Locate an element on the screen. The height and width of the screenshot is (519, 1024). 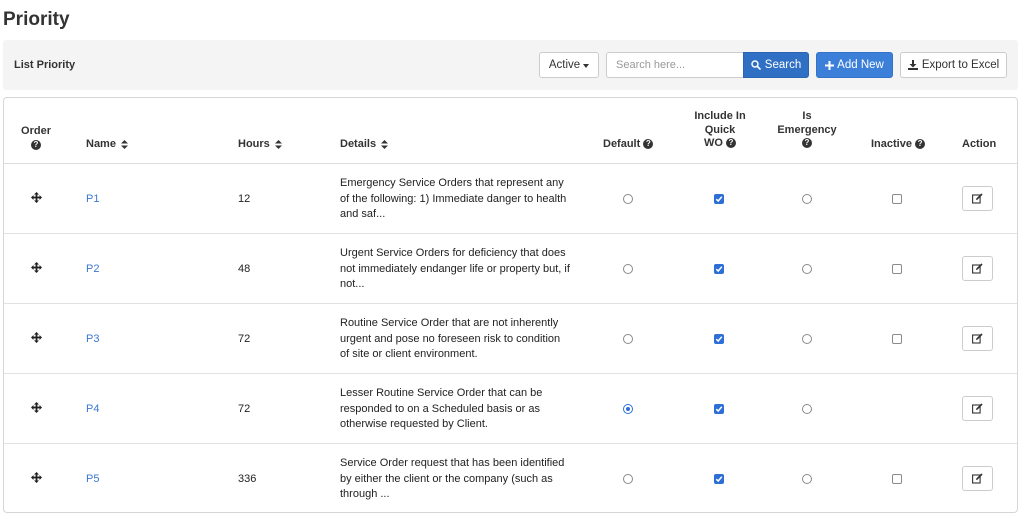
column-header-name-label: Name is located at coordinates (101, 144).